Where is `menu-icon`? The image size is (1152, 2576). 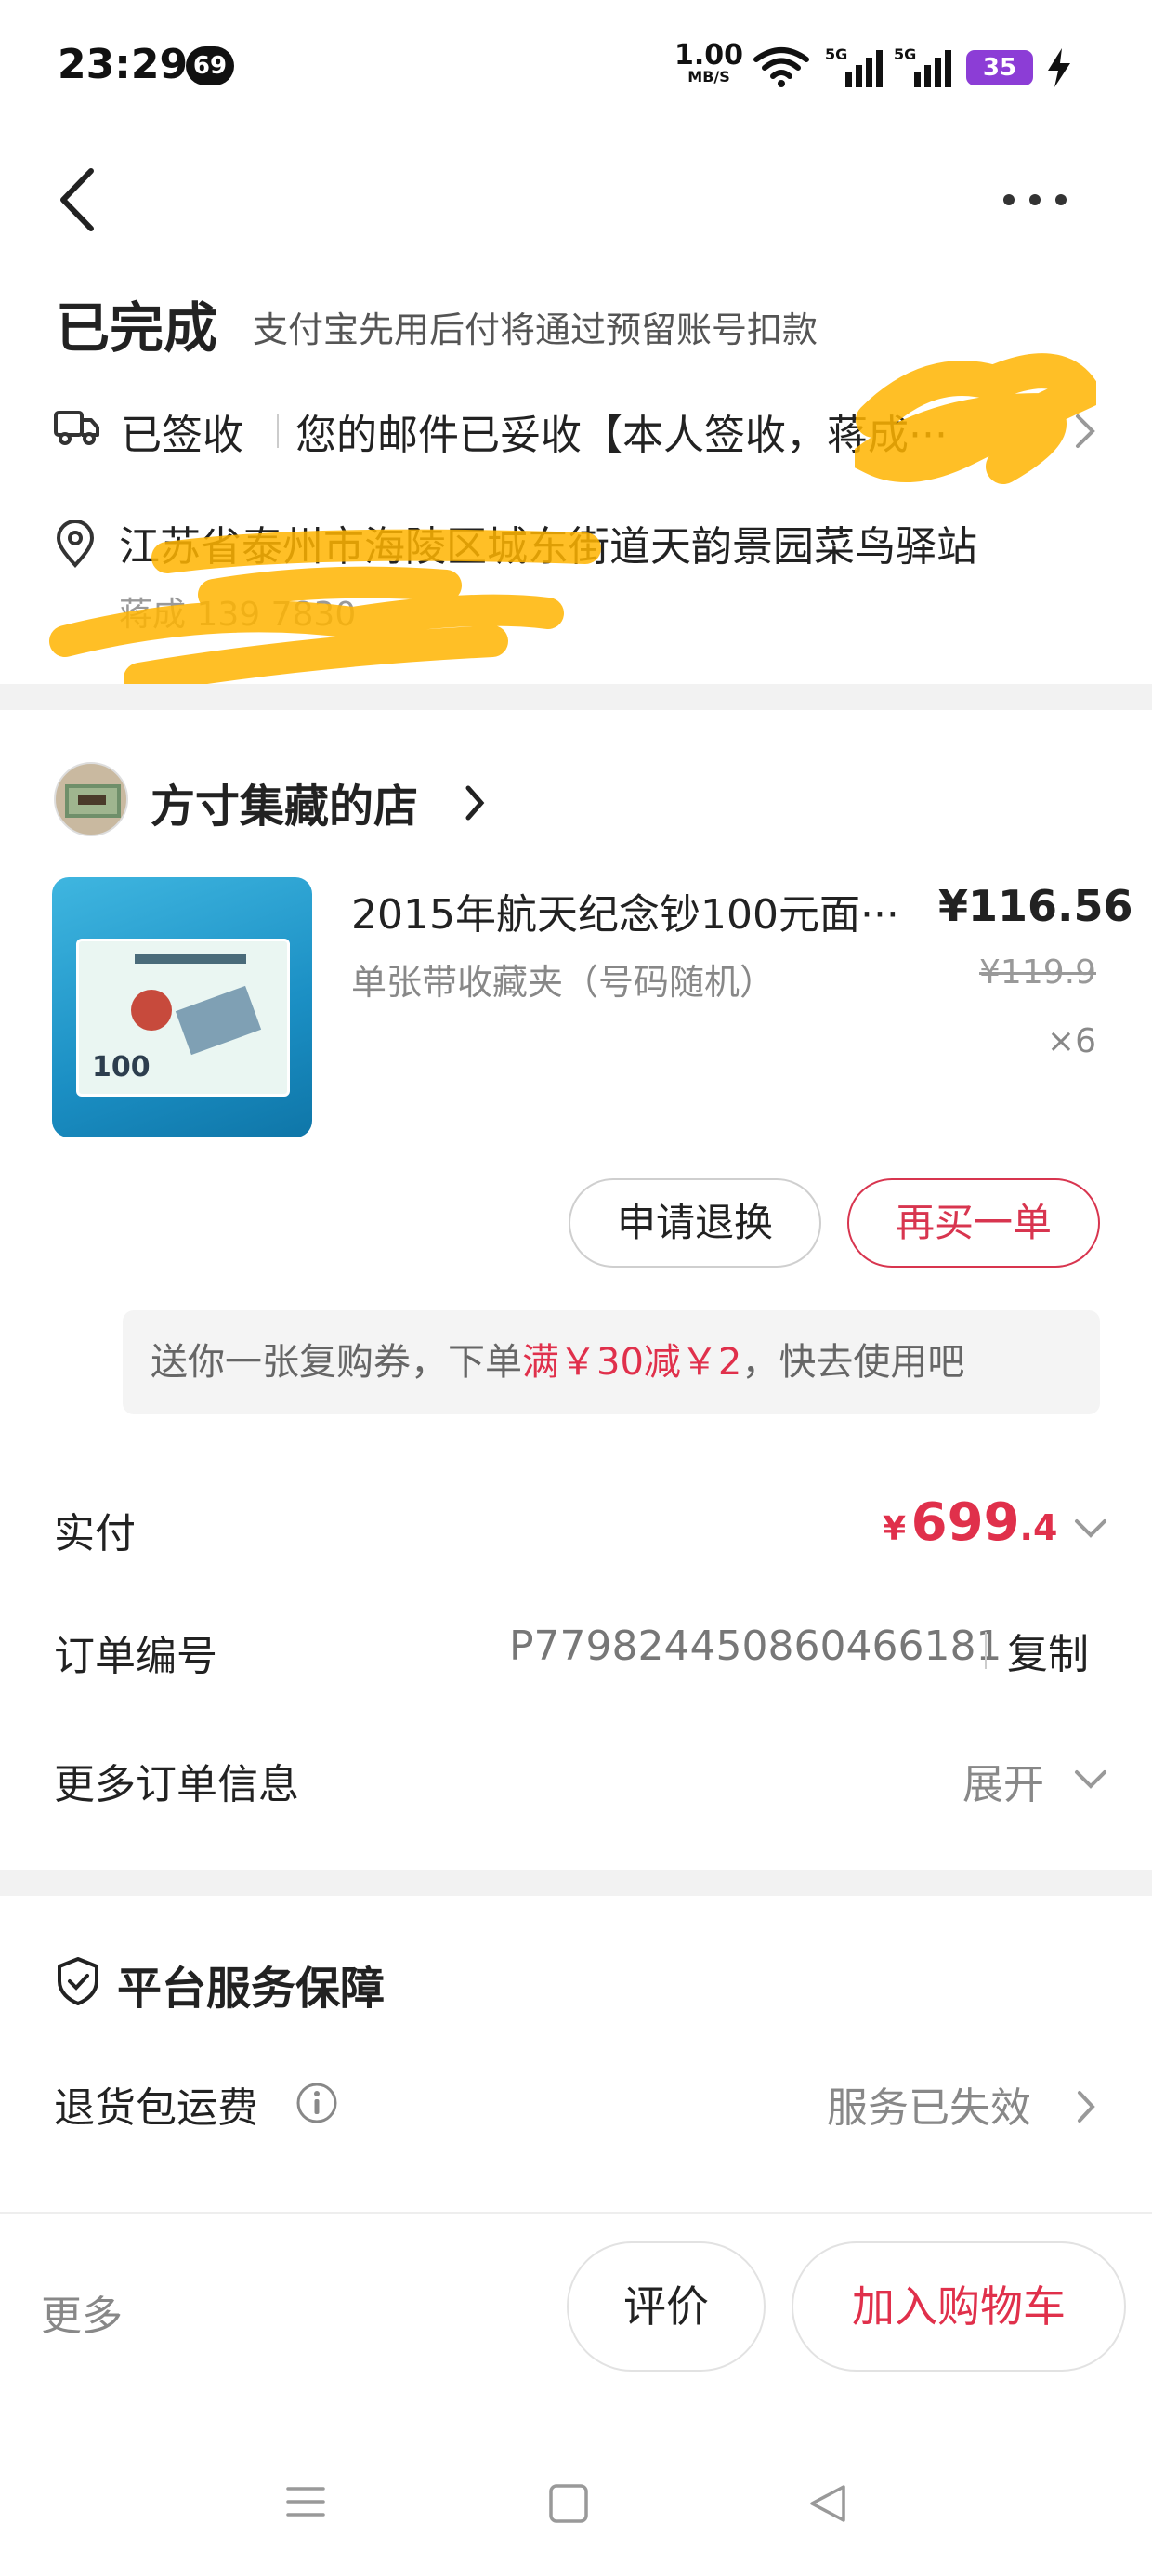
menu-icon is located at coordinates (305, 2501).